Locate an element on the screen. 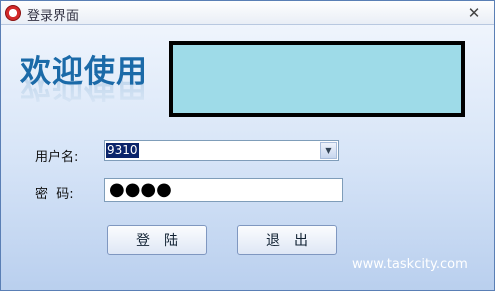 Image resolution: width=495 pixels, height=291 pixels. chevron-down-icon: ▼ is located at coordinates (328, 150).